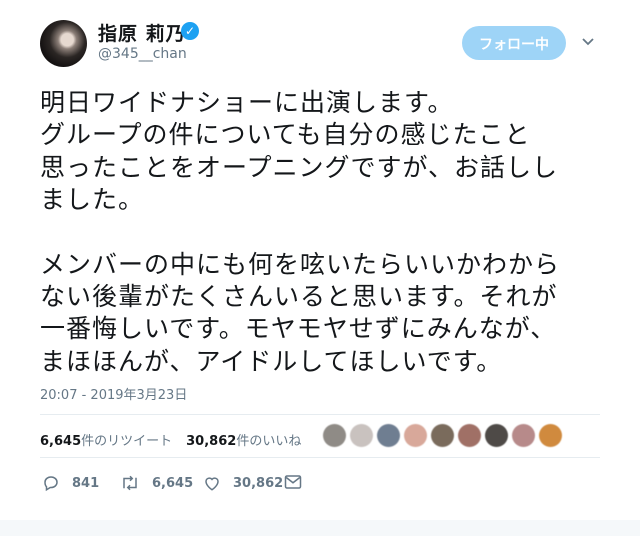  What do you see at coordinates (299, 297) in the screenshot?
I see `tweet-line: ない後輩がたくさんいると思います。それが` at bounding box center [299, 297].